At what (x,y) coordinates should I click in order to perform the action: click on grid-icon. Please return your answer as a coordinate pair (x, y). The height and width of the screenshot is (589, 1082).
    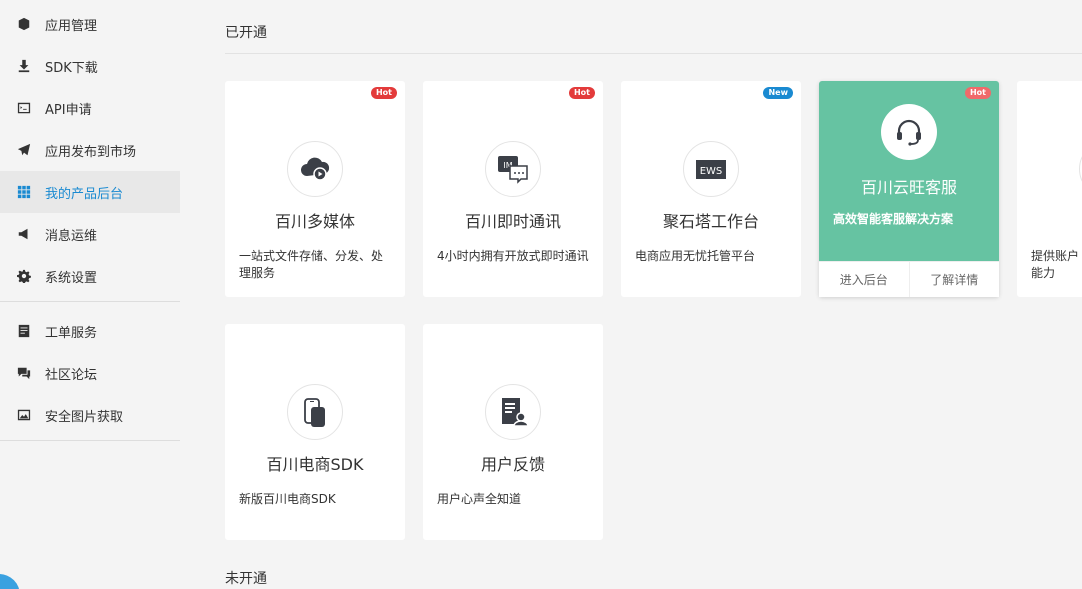
    Looking at the image, I should click on (24, 192).